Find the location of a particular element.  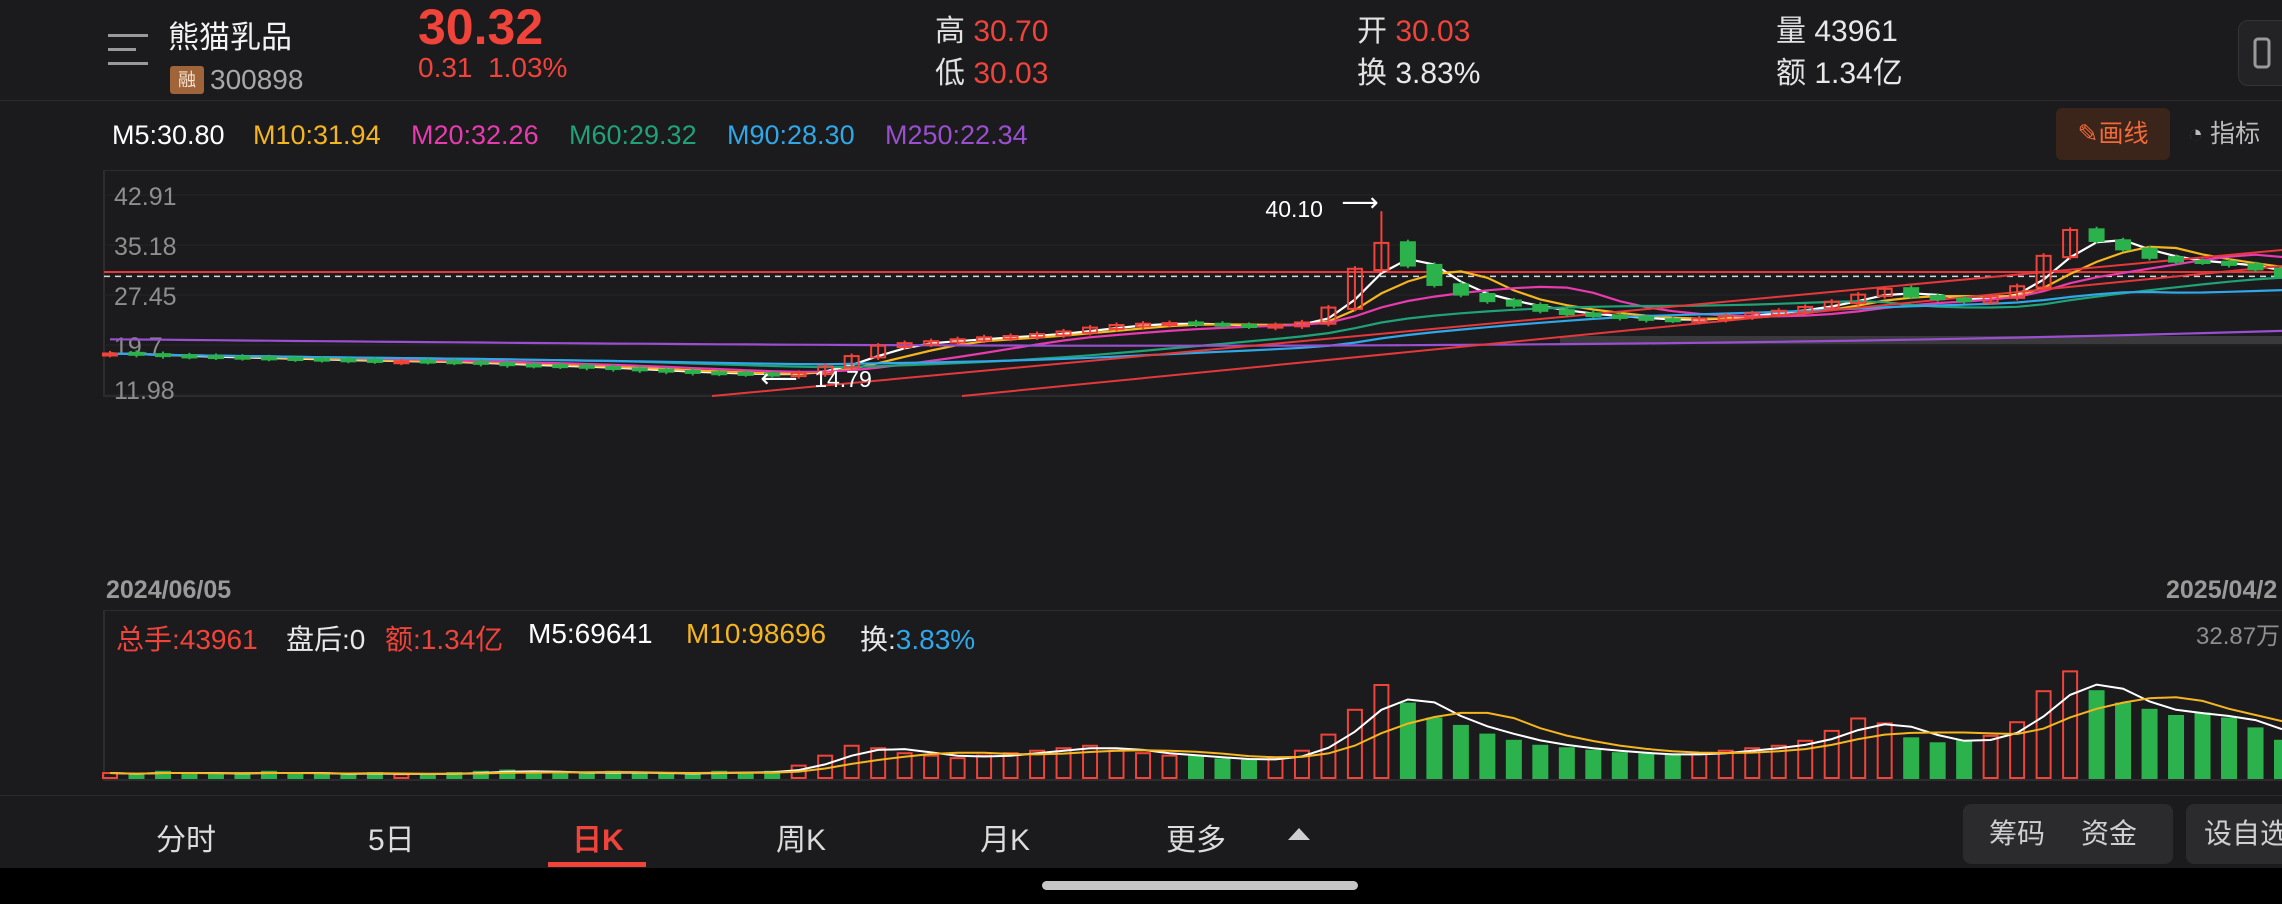

tab-monthly-k: 月K is located at coordinates (1005, 837).